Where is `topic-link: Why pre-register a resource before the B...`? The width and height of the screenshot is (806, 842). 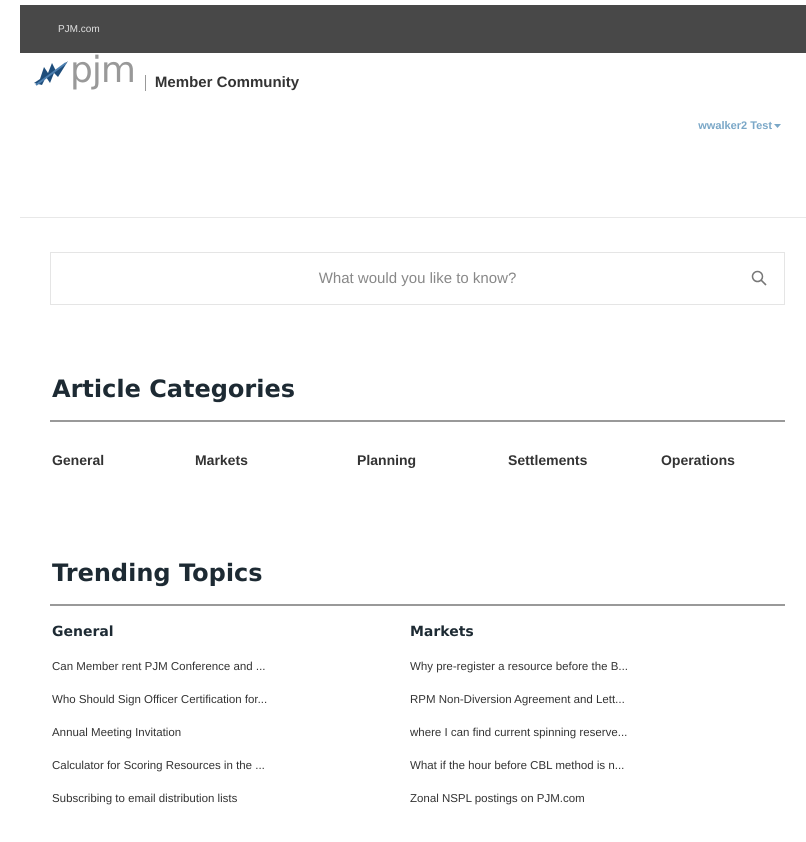 topic-link: Why pre-register a resource before the B... is located at coordinates (589, 667).